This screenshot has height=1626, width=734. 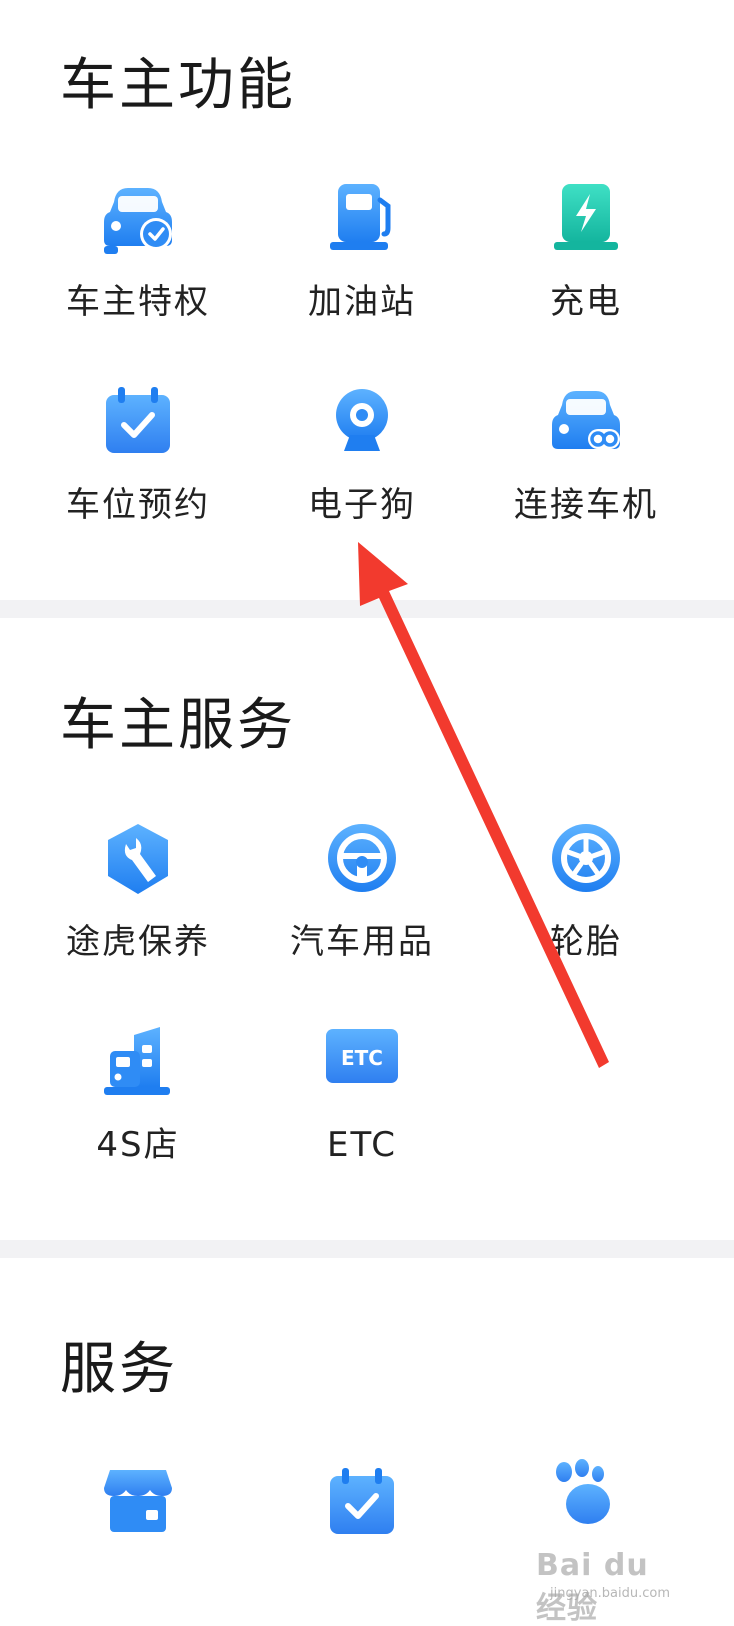 I want to click on tire-icon, so click(x=586, y=860).